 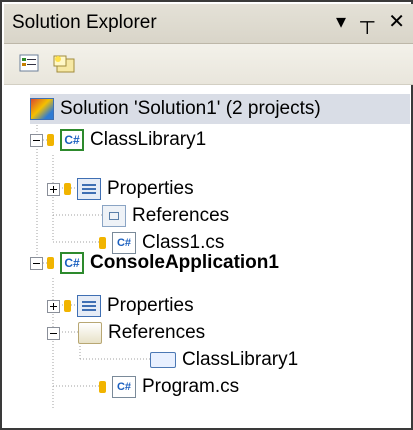 I want to click on project-node-consoleapplication1: C# ConsoleApplication1, so click(x=154, y=263).